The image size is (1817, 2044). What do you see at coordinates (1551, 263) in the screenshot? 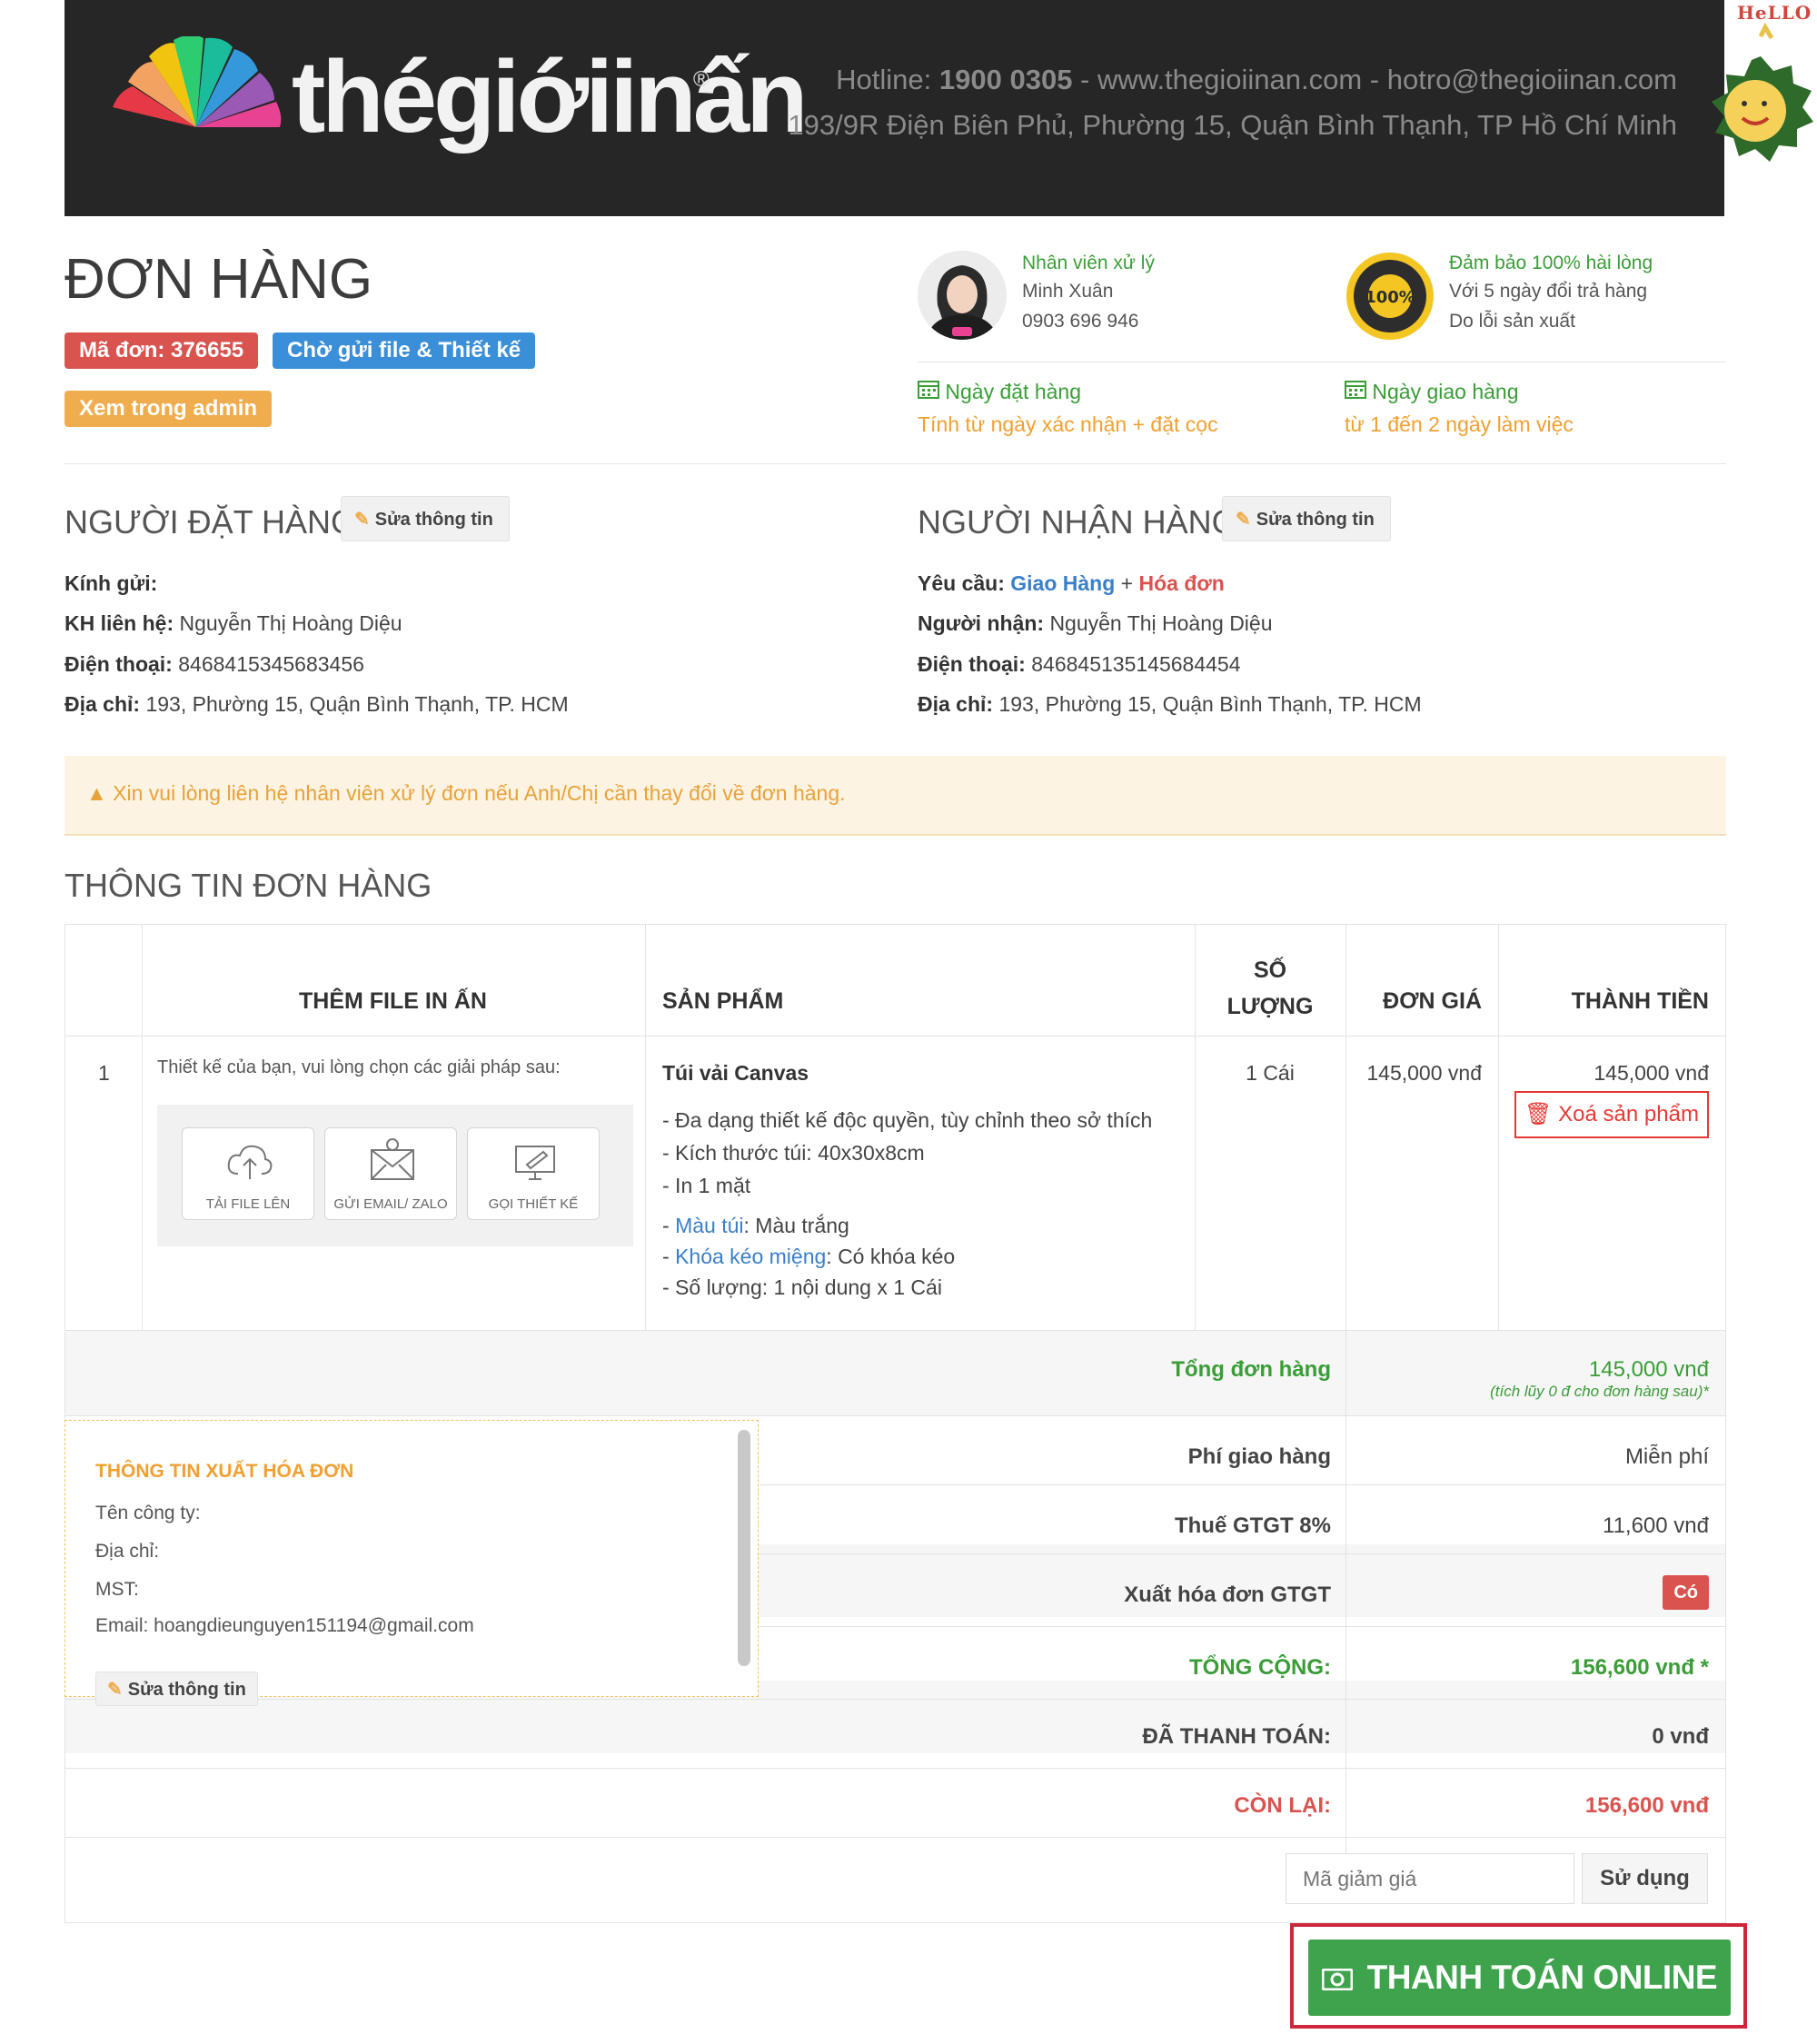
I see `guarantee-title: Đảm bảo 100% hài lòng` at bounding box center [1551, 263].